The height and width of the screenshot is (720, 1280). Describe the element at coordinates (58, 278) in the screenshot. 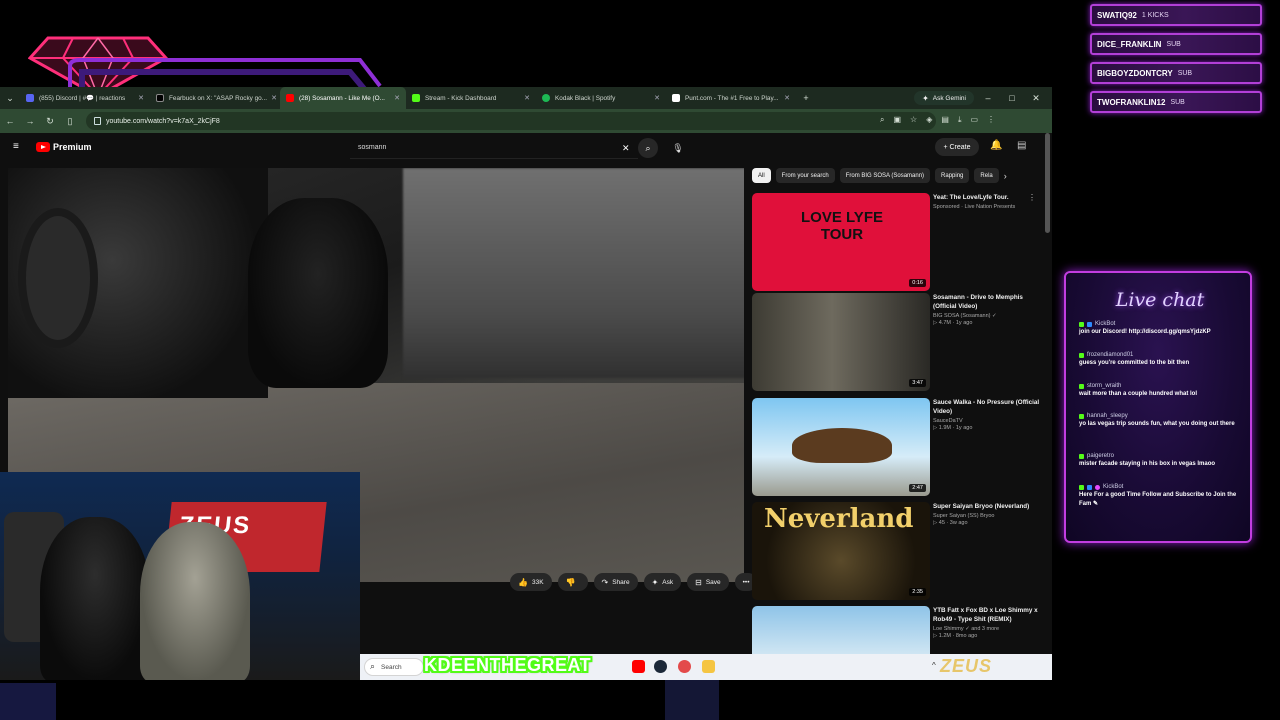

I see `video-frame-wheel` at that location.